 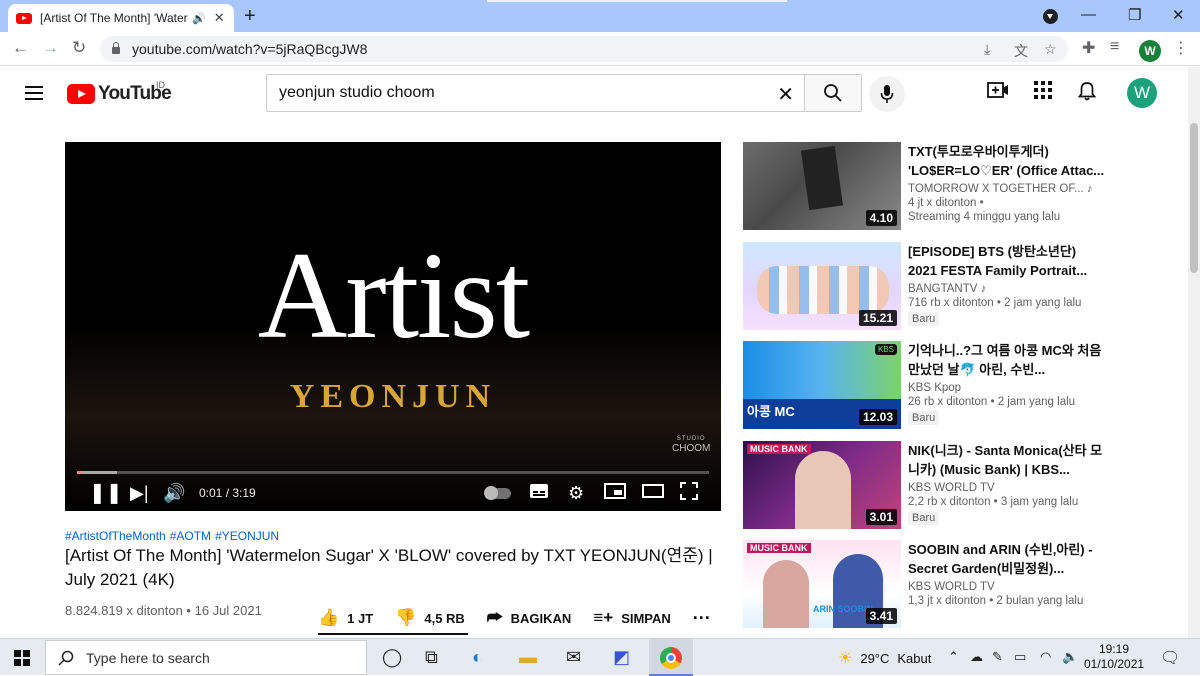 What do you see at coordinates (115, 536) in the screenshot?
I see `hashtag-link: #ArtistOfTheMonth` at bounding box center [115, 536].